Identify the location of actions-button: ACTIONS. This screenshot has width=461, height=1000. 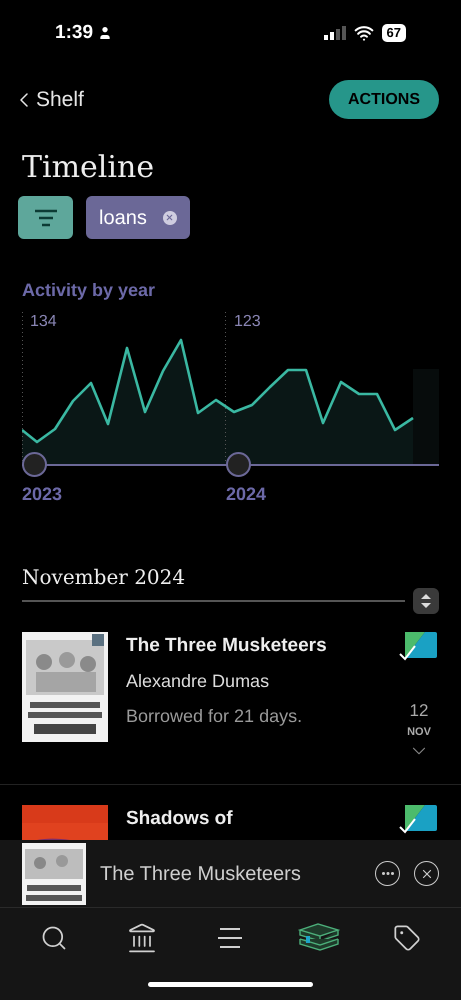
(384, 99).